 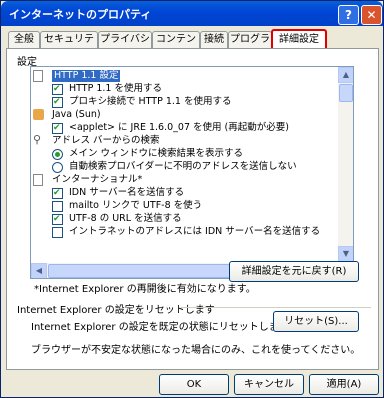 I want to click on vertical-scrollbar: ▲ ▼, so click(x=345, y=164).